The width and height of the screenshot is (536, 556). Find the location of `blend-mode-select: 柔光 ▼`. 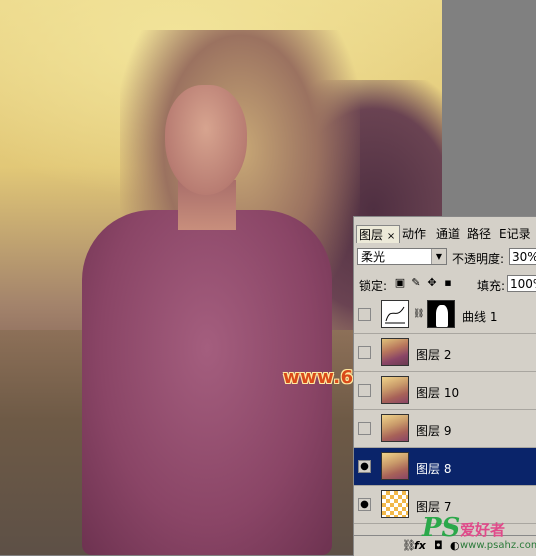

blend-mode-select: 柔光 ▼ is located at coordinates (402, 256).